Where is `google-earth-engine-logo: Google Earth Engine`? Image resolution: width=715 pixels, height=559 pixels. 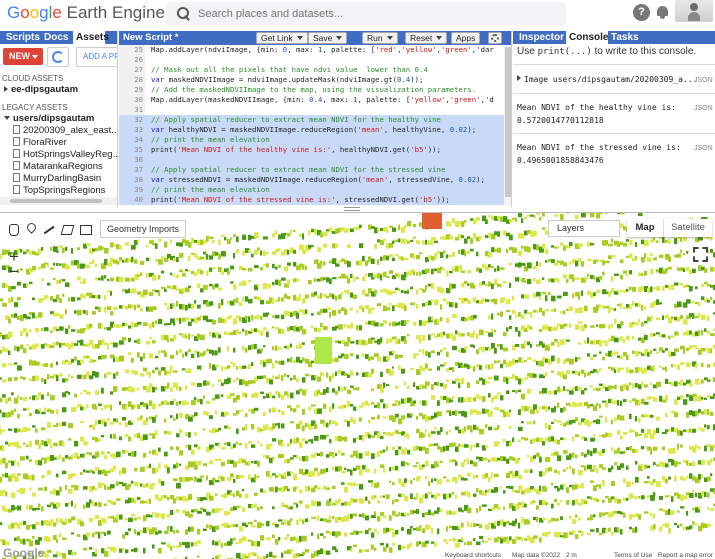 google-earth-engine-logo: Google Earth Engine is located at coordinates (86, 13).